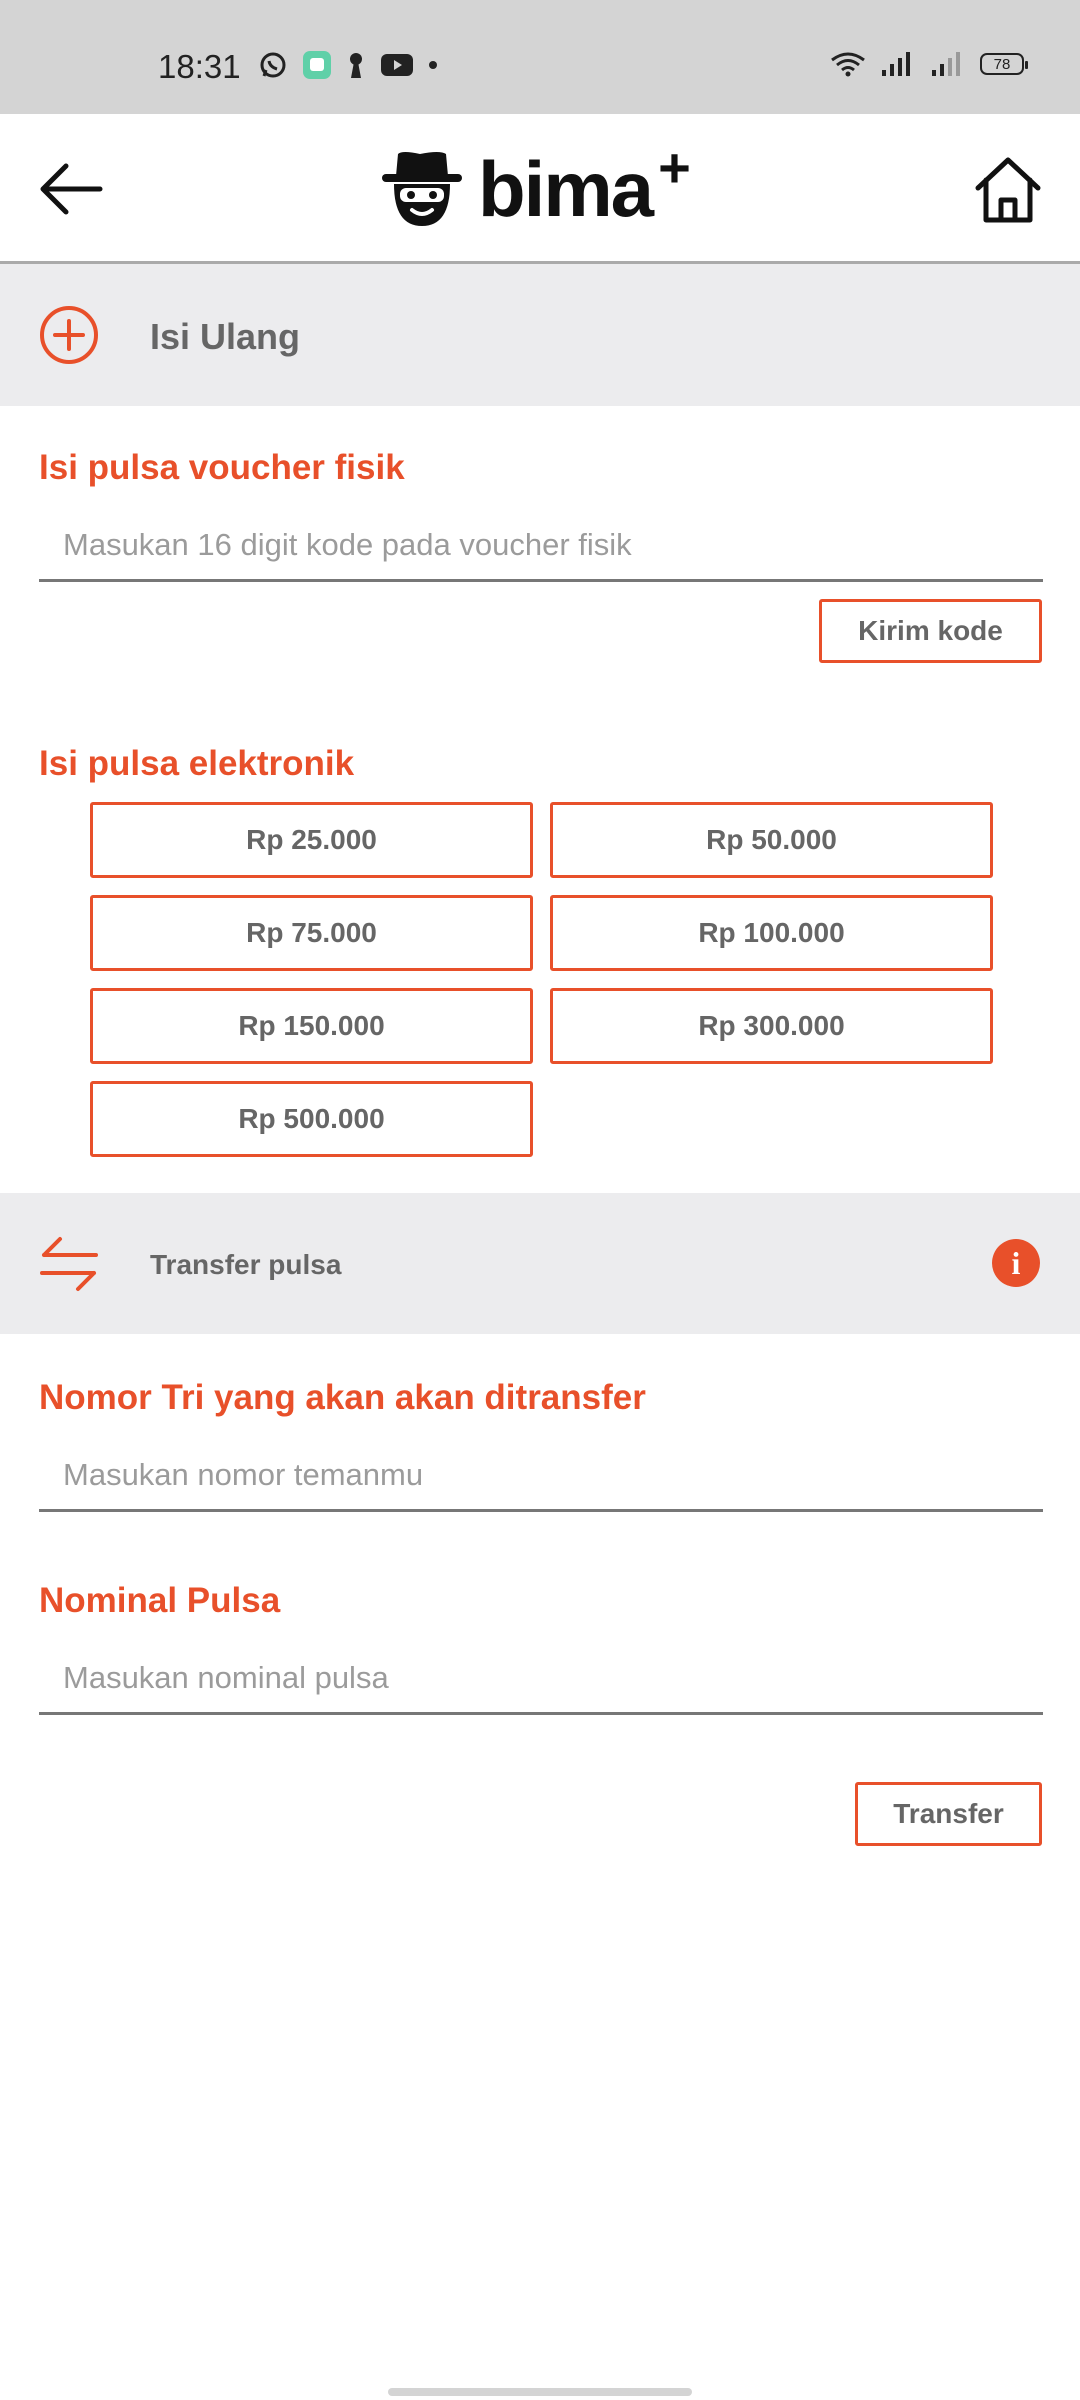 The image size is (1080, 2400). Describe the element at coordinates (771, 840) in the screenshot. I see `nominal-option-50000: Rp 50.000` at that location.